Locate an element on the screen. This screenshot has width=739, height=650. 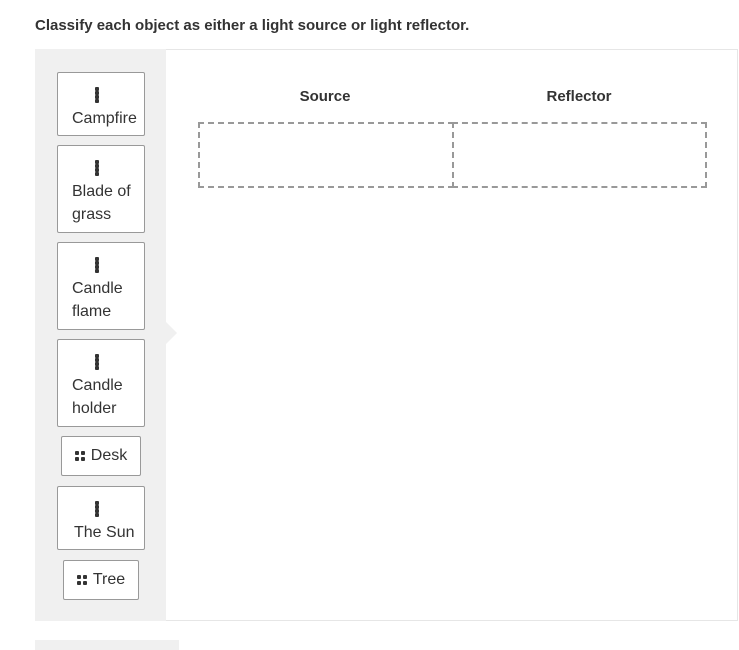
draggable-item-blade-of-grass: Blade of grass is located at coordinates (101, 189).